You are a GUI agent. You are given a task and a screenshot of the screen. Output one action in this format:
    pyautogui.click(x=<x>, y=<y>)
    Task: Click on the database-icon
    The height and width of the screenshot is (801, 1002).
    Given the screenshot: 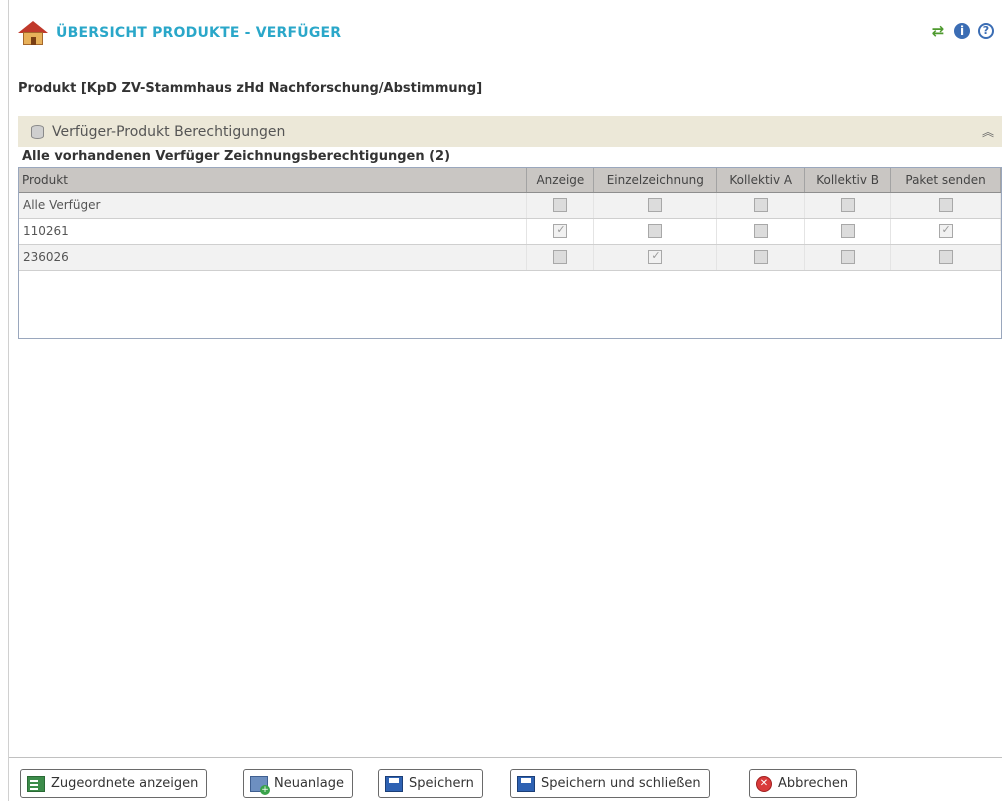 What is the action you would take?
    pyautogui.click(x=37, y=131)
    